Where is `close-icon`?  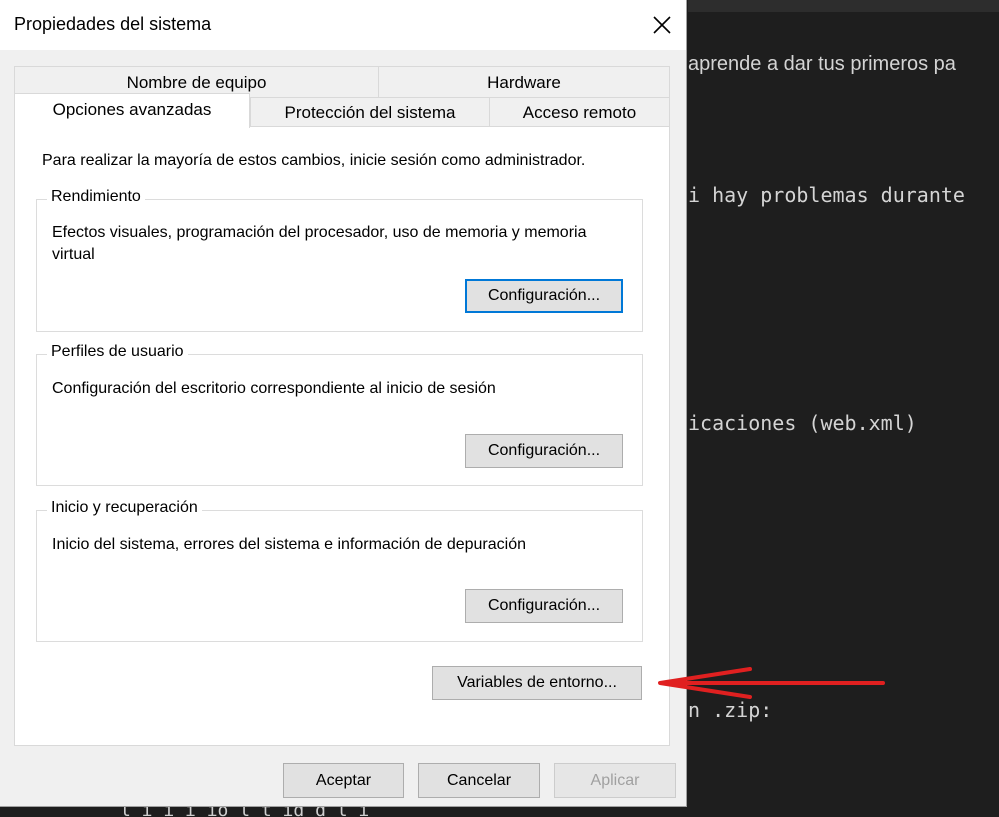 close-icon is located at coordinates (662, 25).